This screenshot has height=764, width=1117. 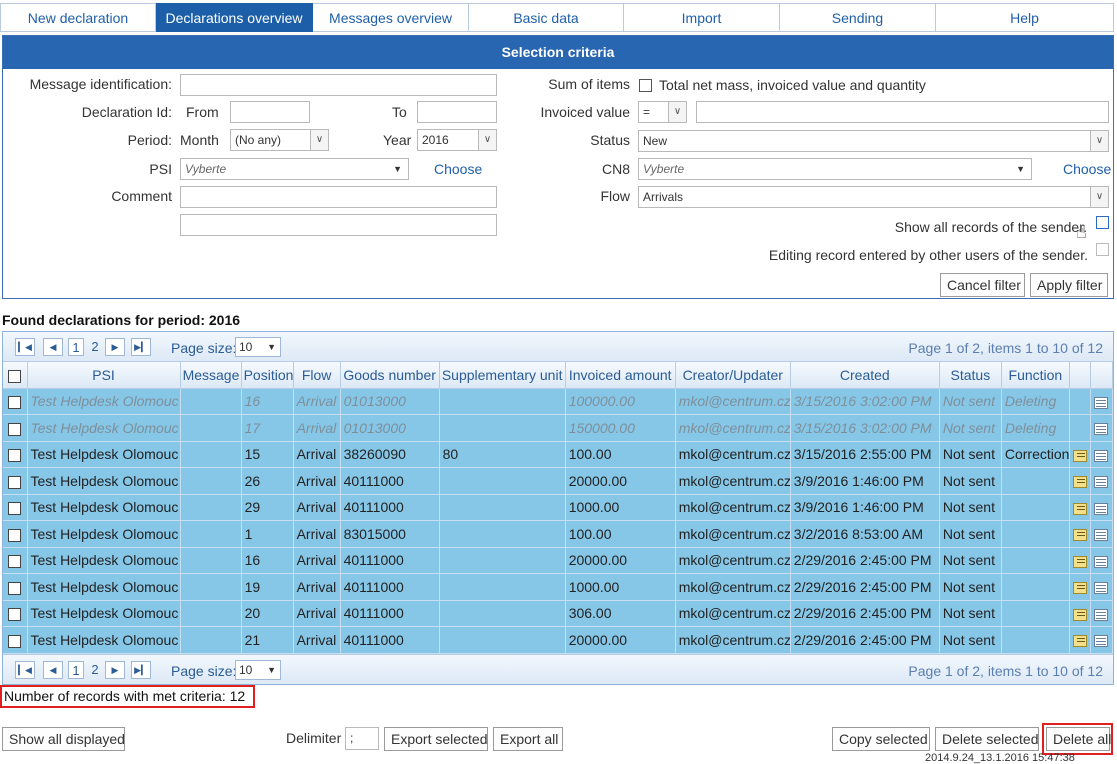 I want to click on sum-items-checkbox, so click(x=645, y=85).